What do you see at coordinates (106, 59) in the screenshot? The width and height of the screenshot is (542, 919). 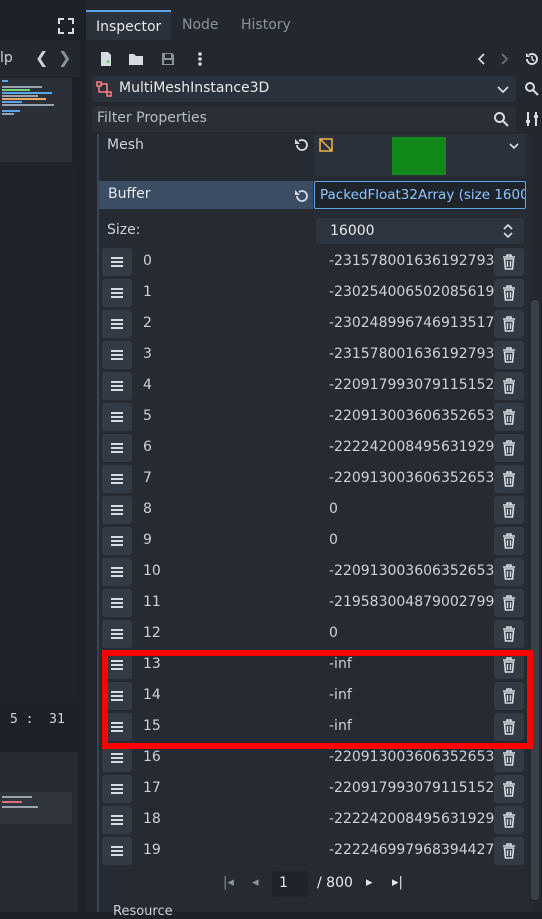 I see `new-resource-icon` at bounding box center [106, 59].